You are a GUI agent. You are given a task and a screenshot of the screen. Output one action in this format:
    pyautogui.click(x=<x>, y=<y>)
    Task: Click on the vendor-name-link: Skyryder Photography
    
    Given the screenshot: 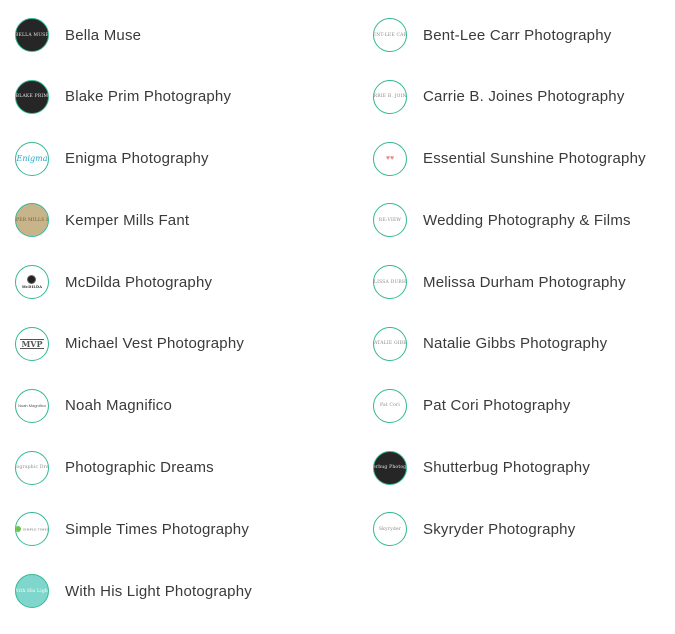 What is the action you would take?
    pyautogui.click(x=499, y=529)
    